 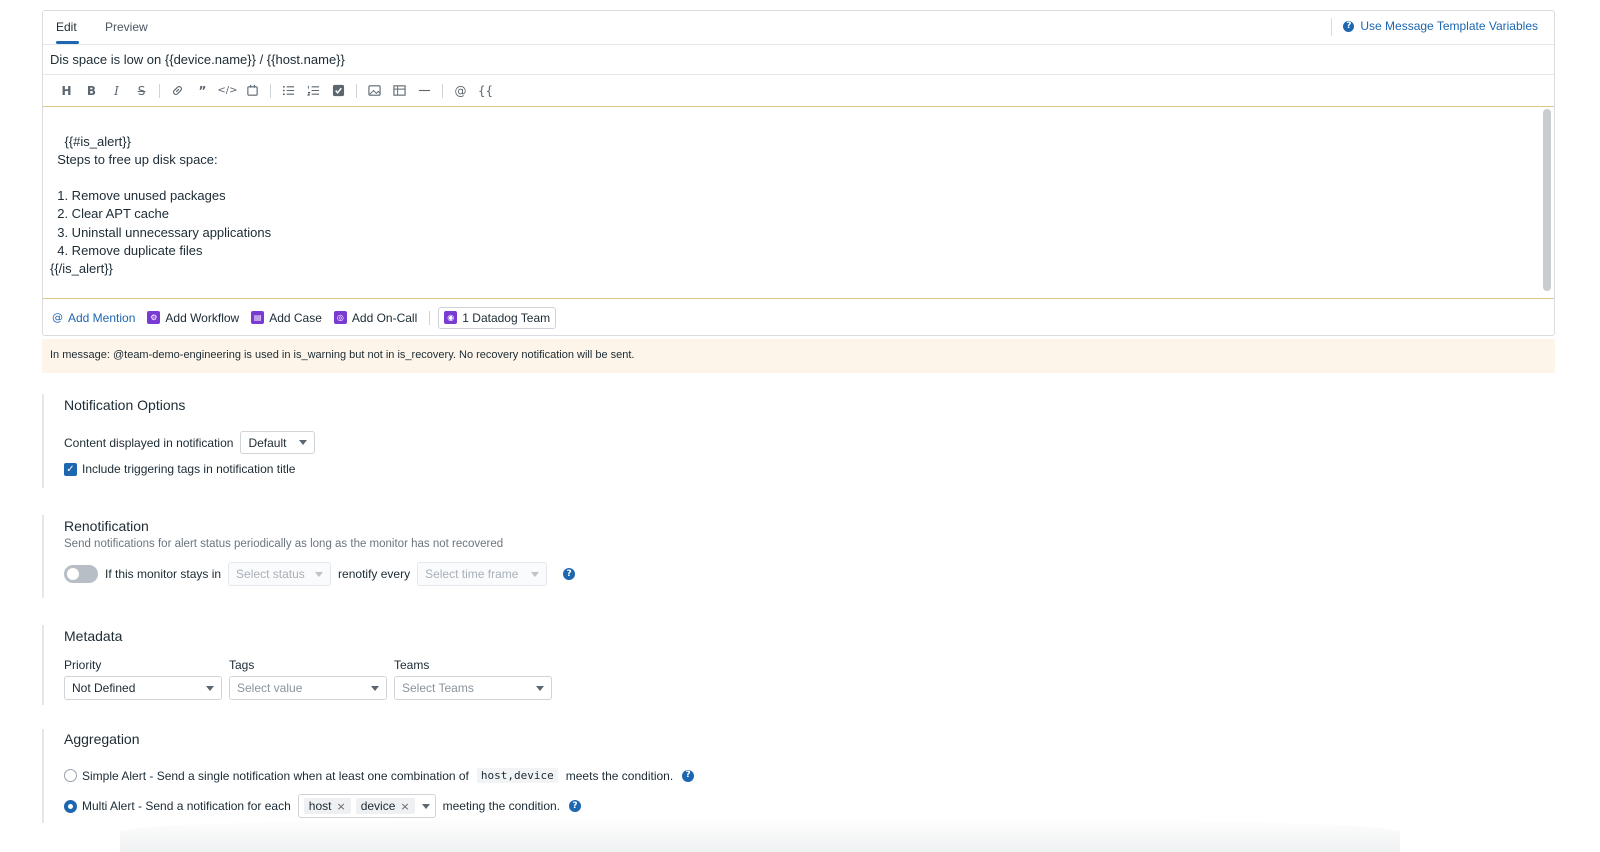 I want to click on numbered-list-button, so click(x=313, y=91).